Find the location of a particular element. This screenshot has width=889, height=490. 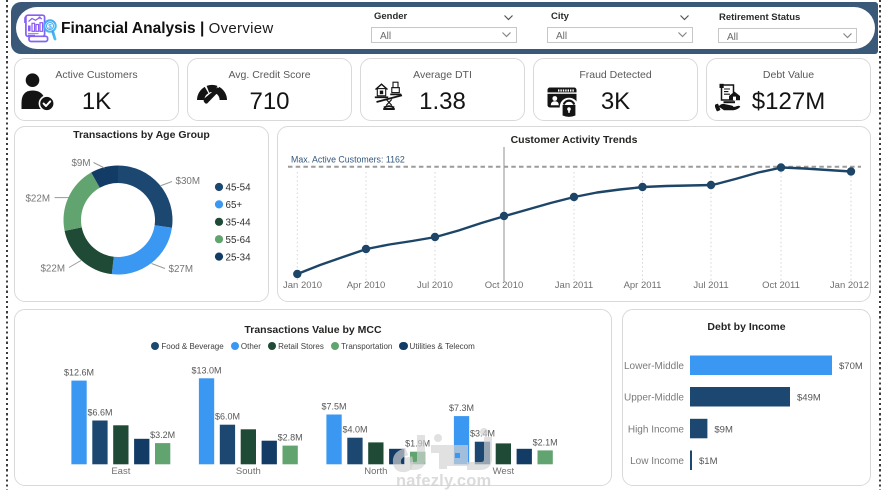

svg-text: Jan 2011 is located at coordinates (574, 285).